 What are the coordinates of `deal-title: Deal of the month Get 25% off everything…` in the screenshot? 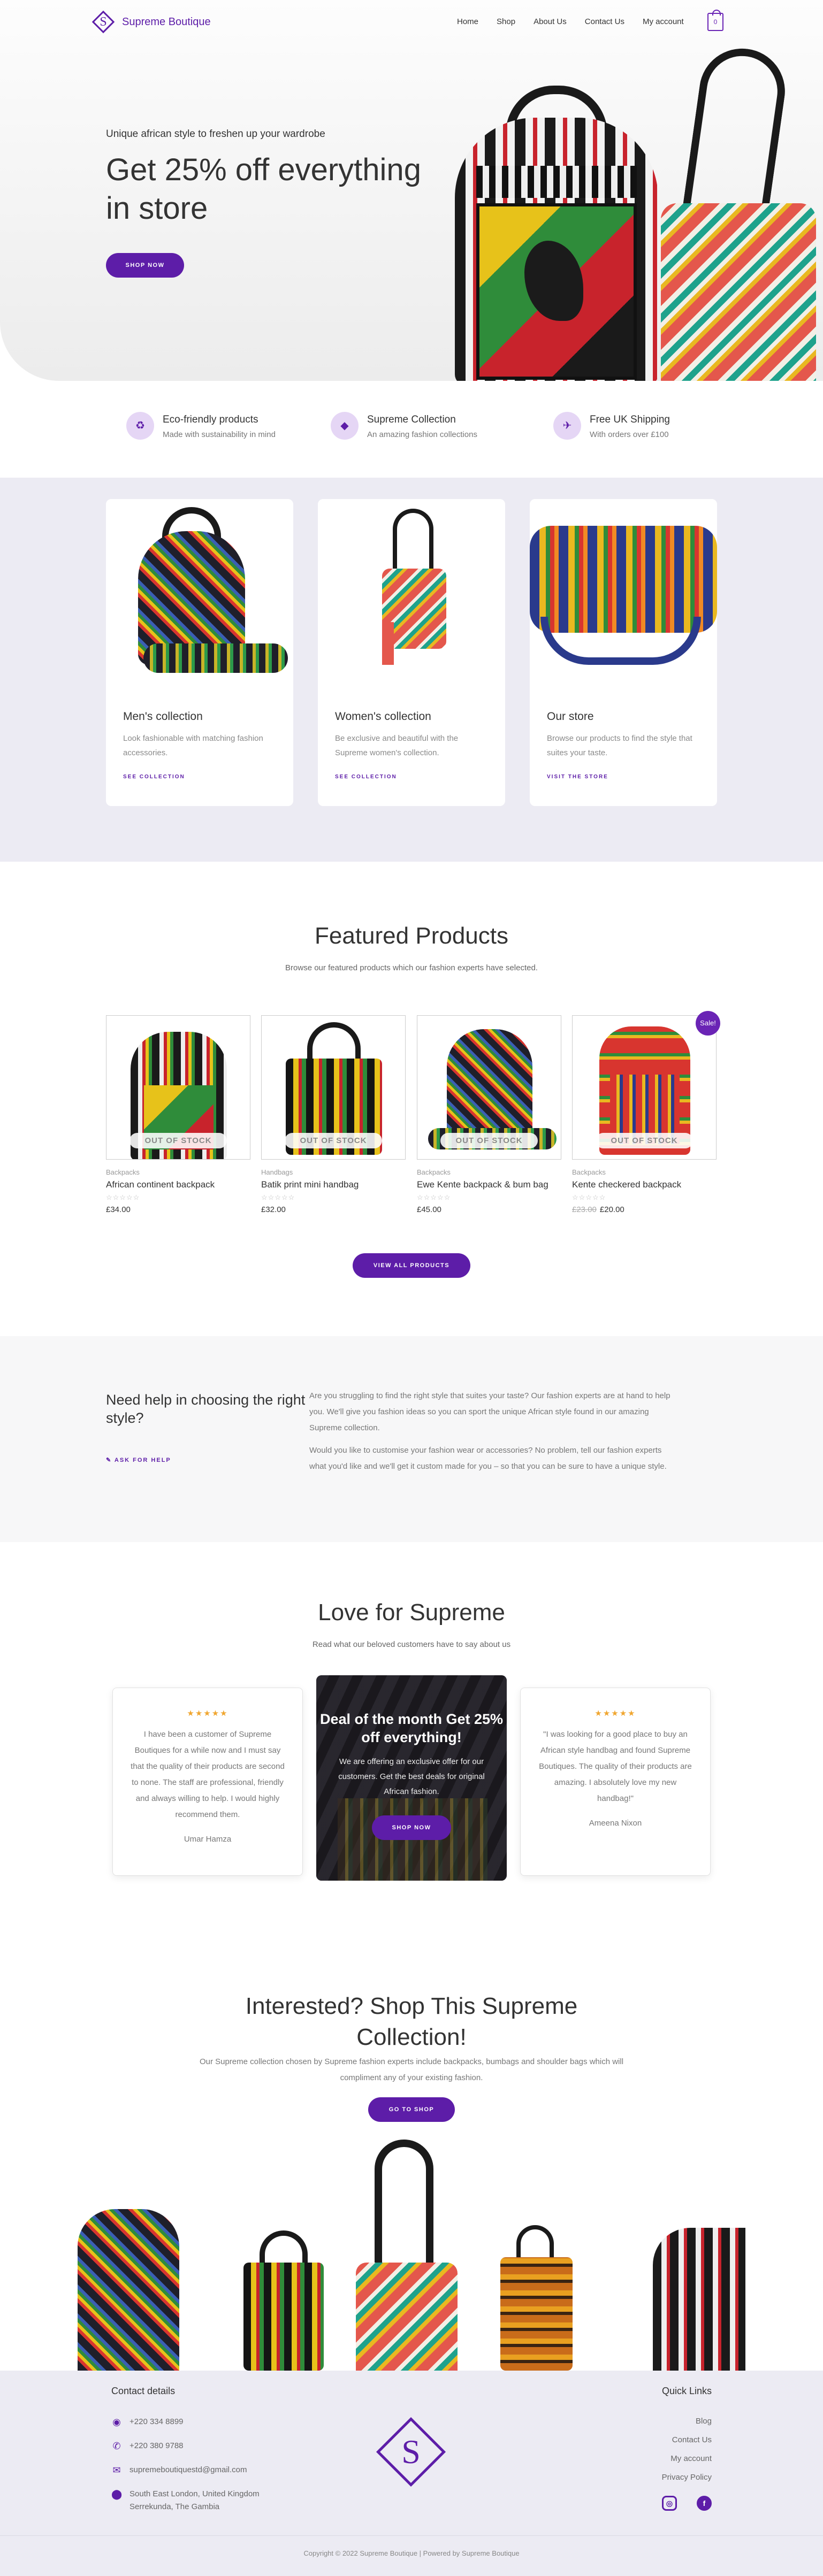 It's located at (411, 1728).